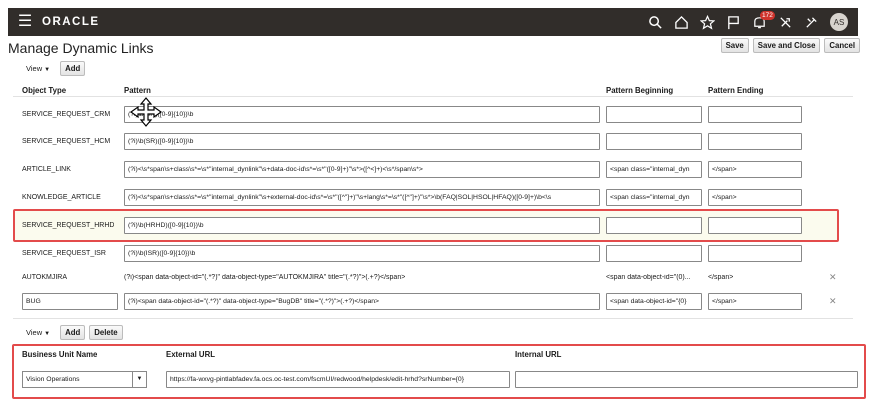  What do you see at coordinates (811, 22) in the screenshot?
I see `tools-icon` at bounding box center [811, 22].